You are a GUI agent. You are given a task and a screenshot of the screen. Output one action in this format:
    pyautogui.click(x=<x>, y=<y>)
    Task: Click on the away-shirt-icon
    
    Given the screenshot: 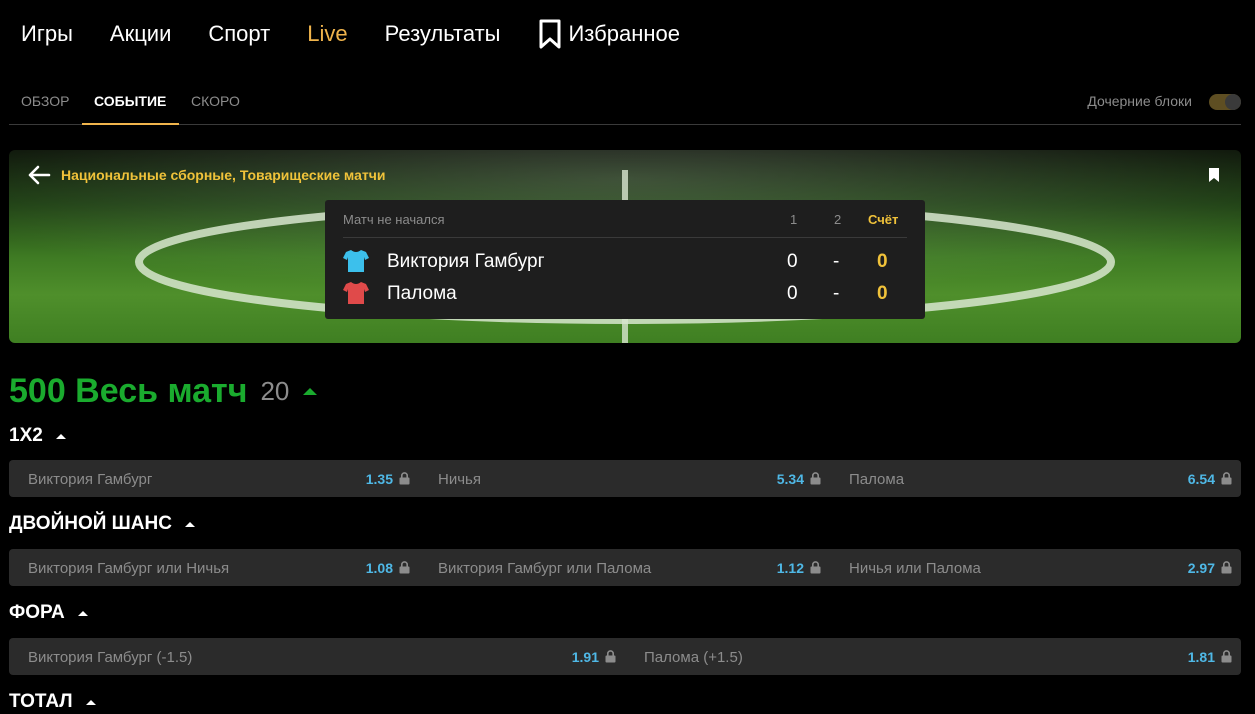 What is the action you would take?
    pyautogui.click(x=356, y=293)
    